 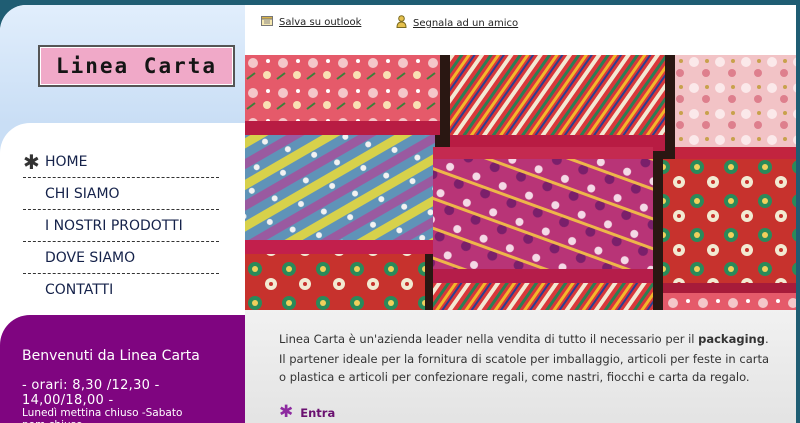 What do you see at coordinates (121, 162) in the screenshot?
I see `nav-item-home: ✱ HOME` at bounding box center [121, 162].